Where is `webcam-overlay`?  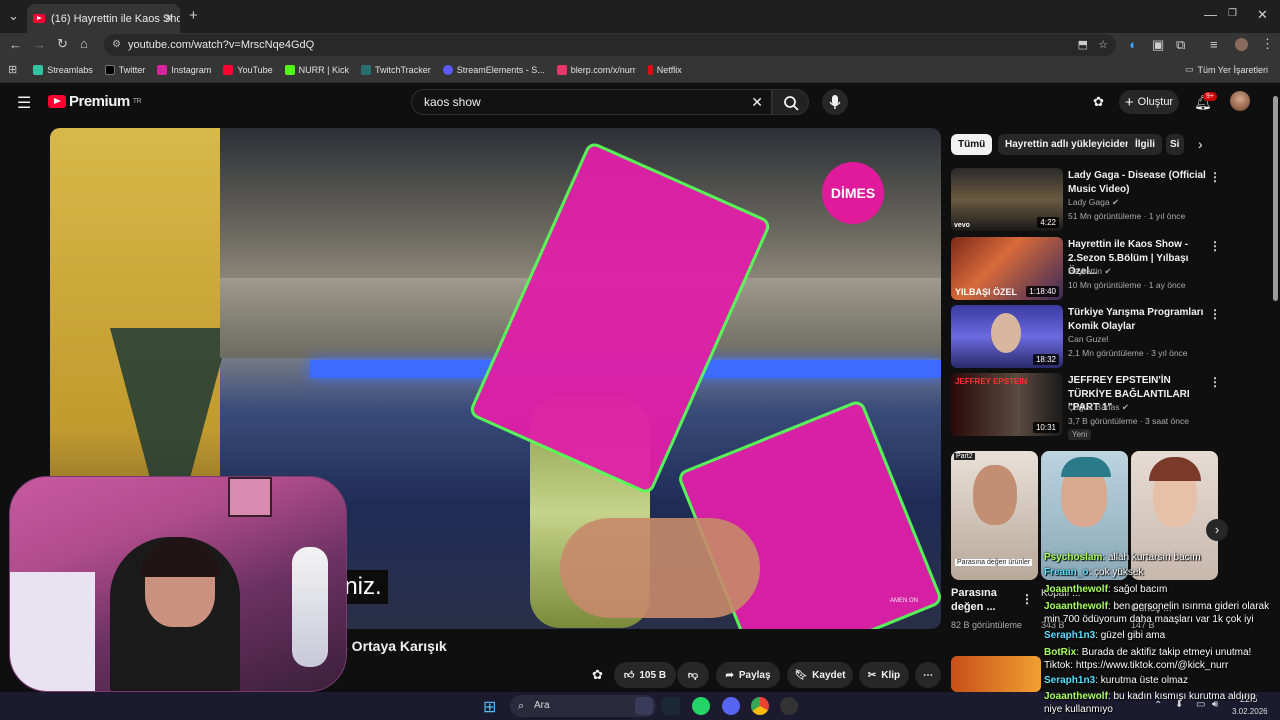 webcam-overlay is located at coordinates (178, 584).